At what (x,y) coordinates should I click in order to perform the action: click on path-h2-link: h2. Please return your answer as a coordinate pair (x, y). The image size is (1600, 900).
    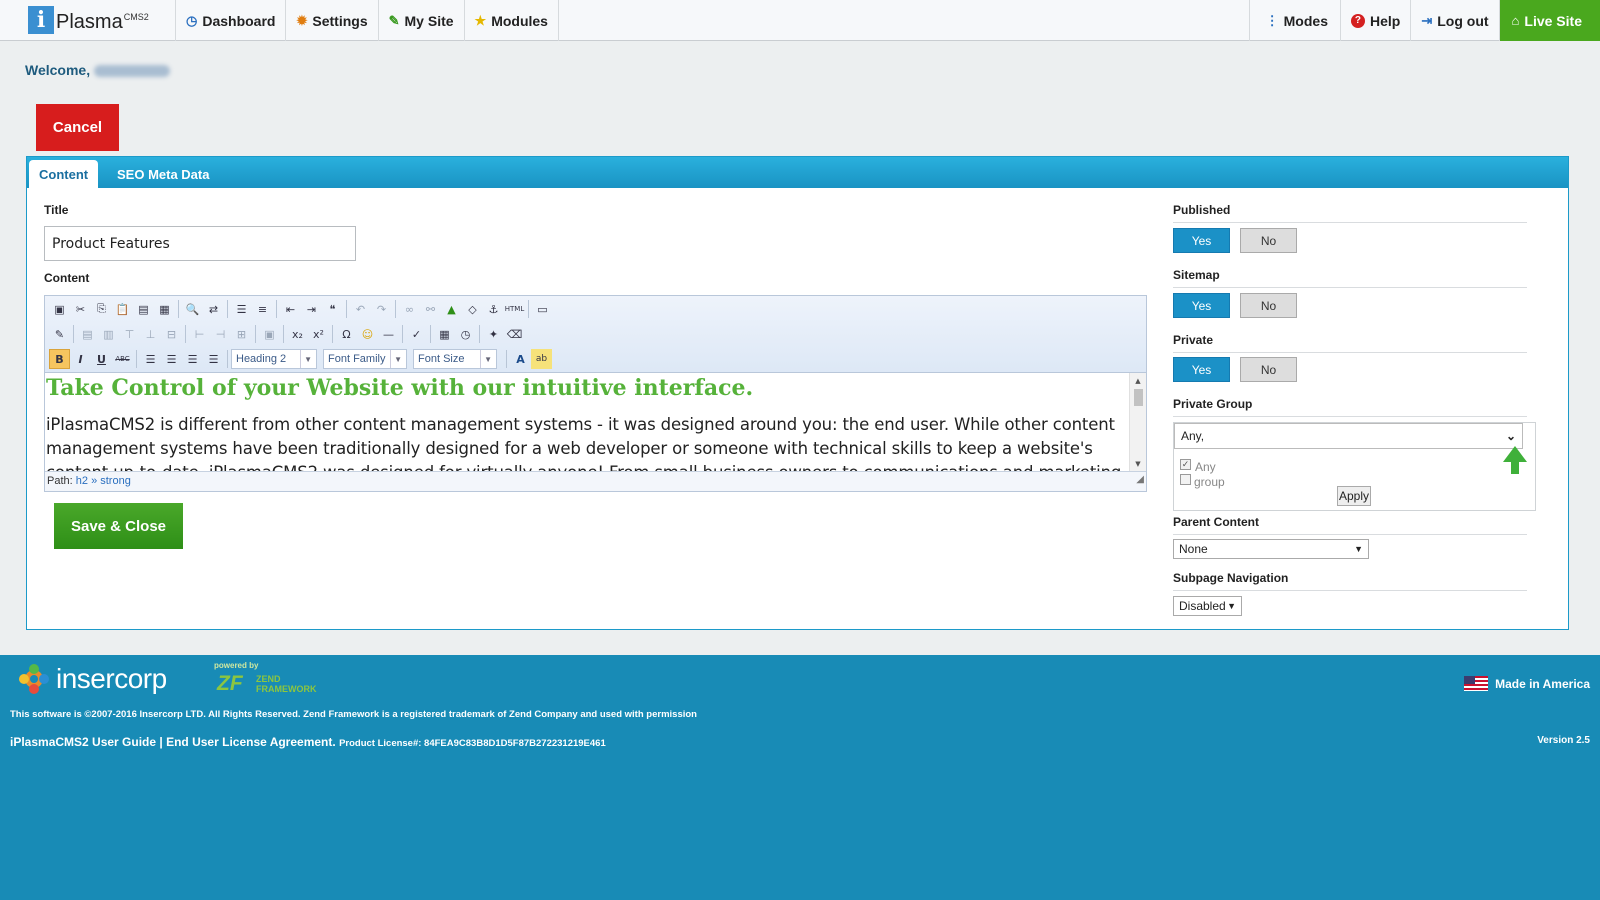
    Looking at the image, I should click on (82, 481).